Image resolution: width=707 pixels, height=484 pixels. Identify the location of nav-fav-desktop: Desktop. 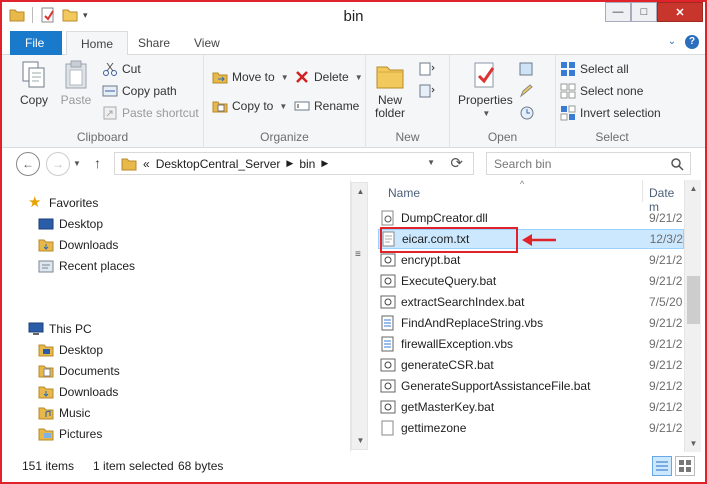
(70, 224).